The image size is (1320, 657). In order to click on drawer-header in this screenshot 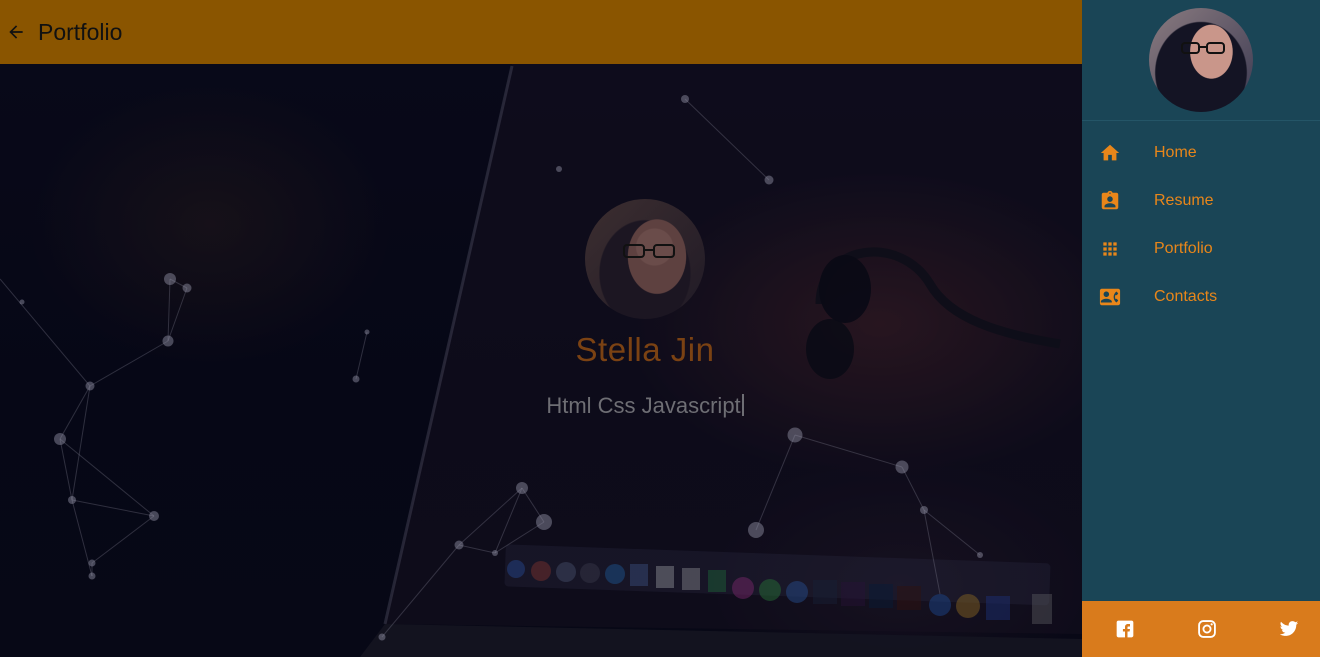, I will do `click(1201, 60)`.